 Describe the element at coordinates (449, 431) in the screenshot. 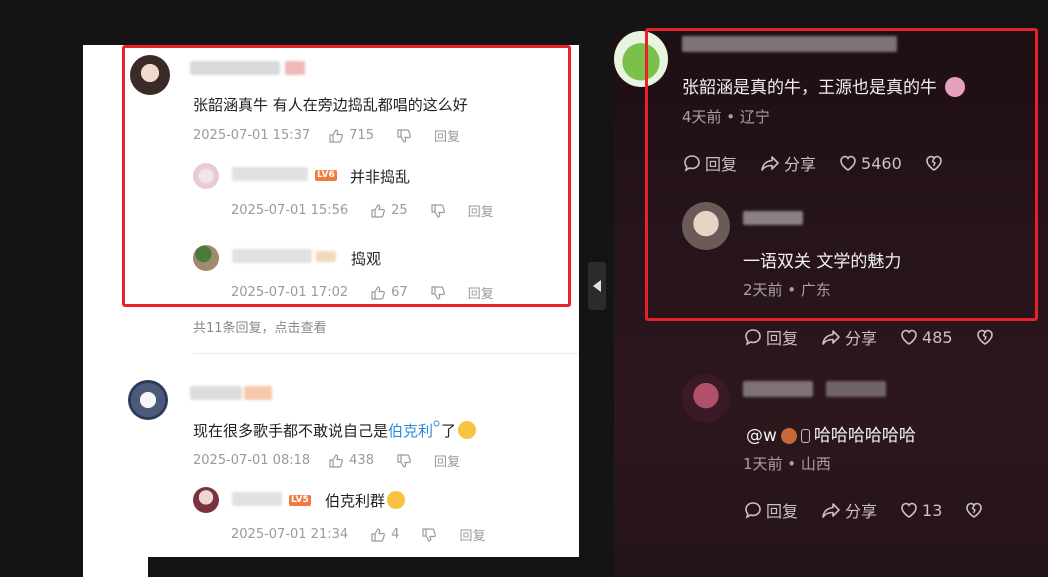

I see `comment-text-part: 了` at that location.